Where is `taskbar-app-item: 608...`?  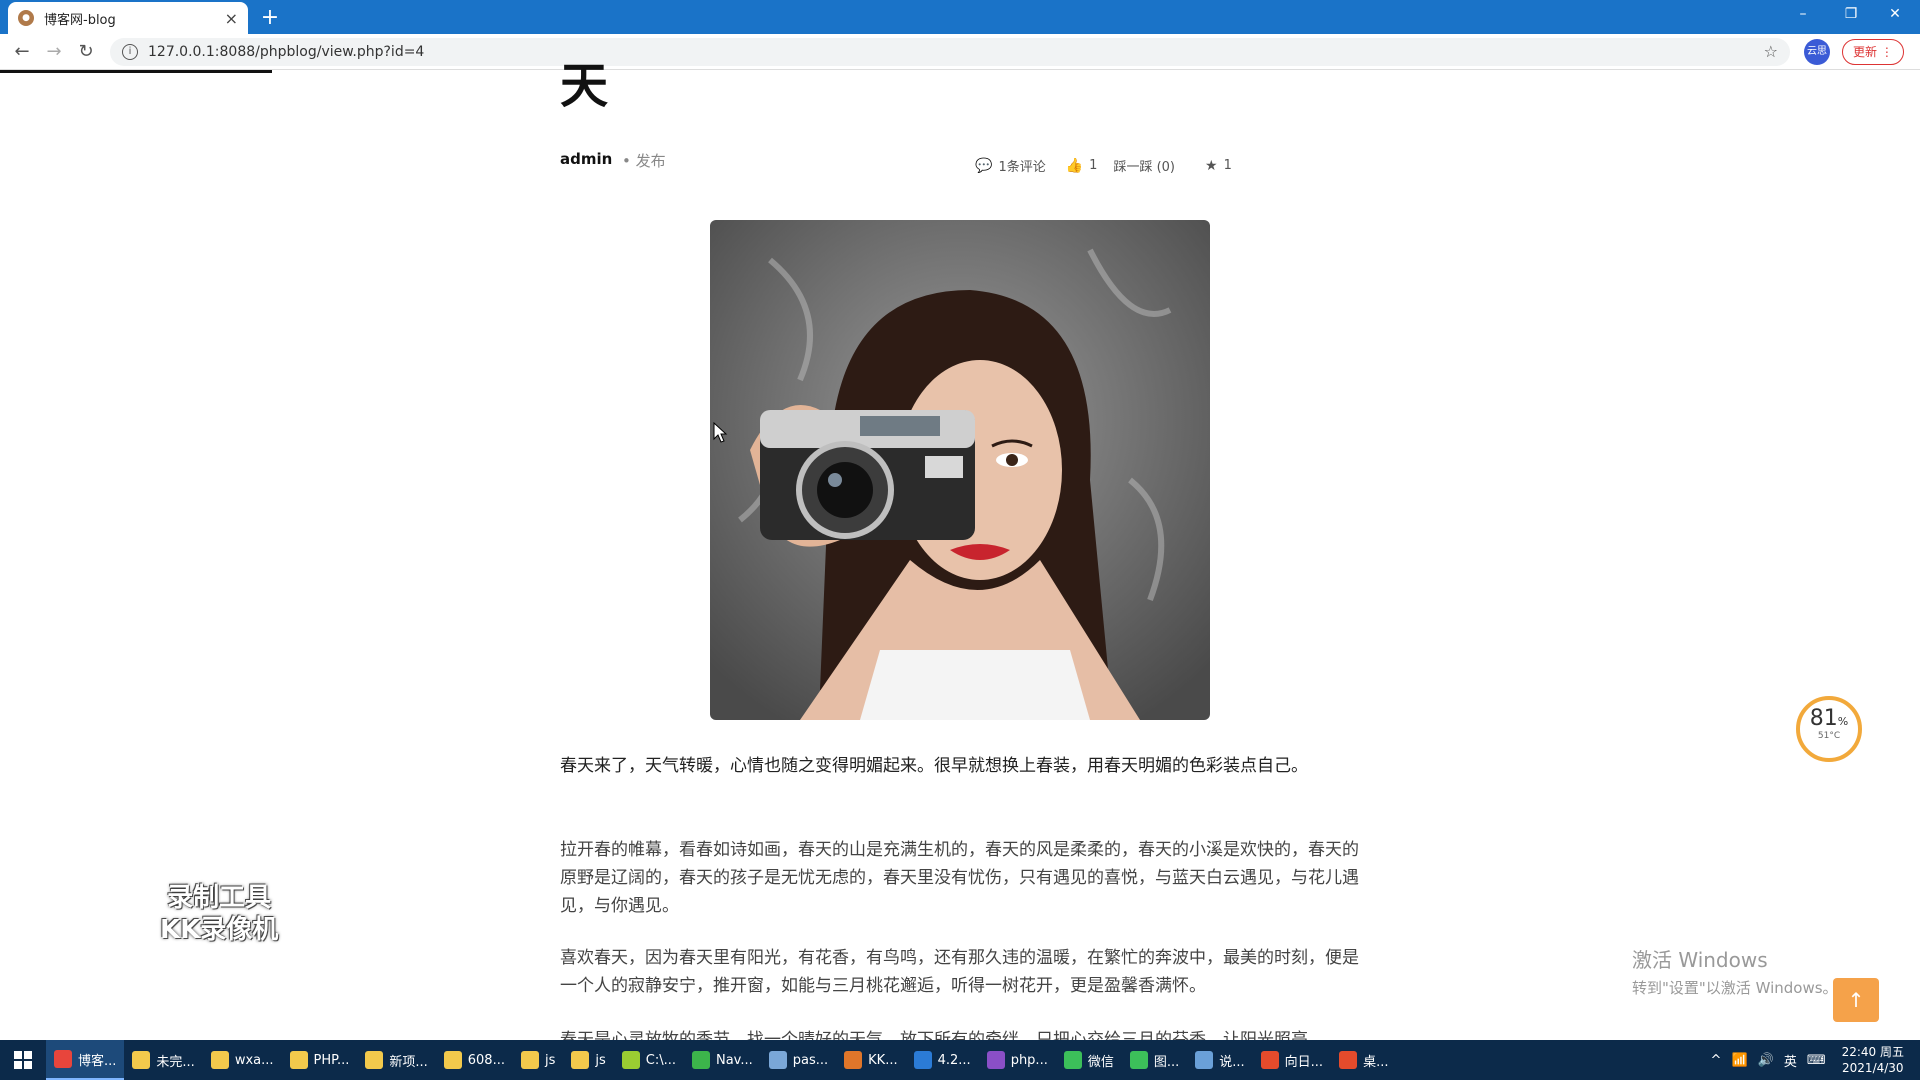 taskbar-app-item: 608... is located at coordinates (474, 1060).